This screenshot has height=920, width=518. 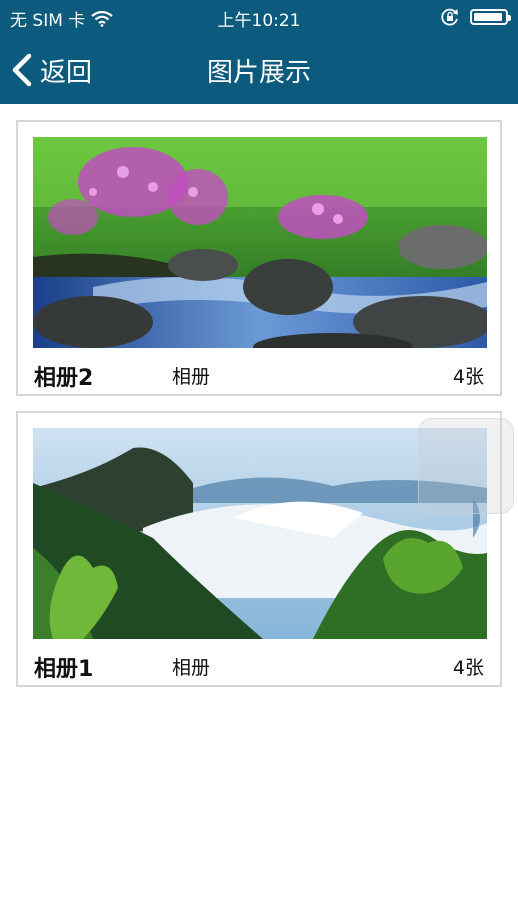 I want to click on rotation-lock-icon, so click(x=450, y=17).